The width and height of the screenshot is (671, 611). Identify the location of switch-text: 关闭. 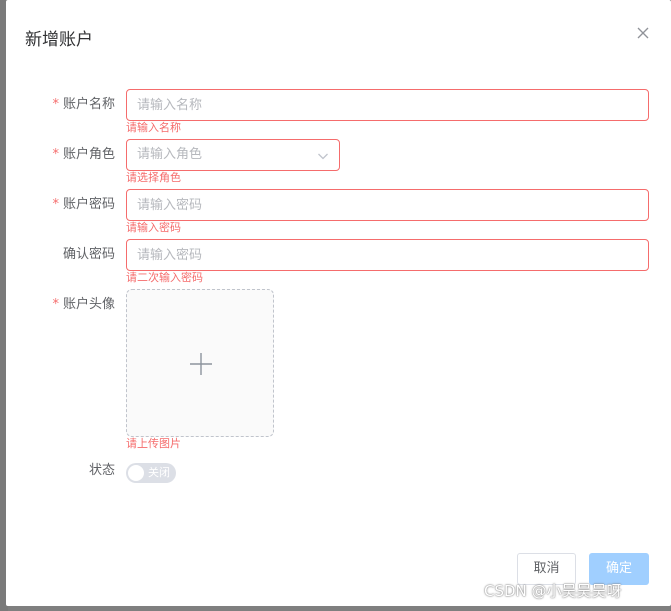
(159, 472).